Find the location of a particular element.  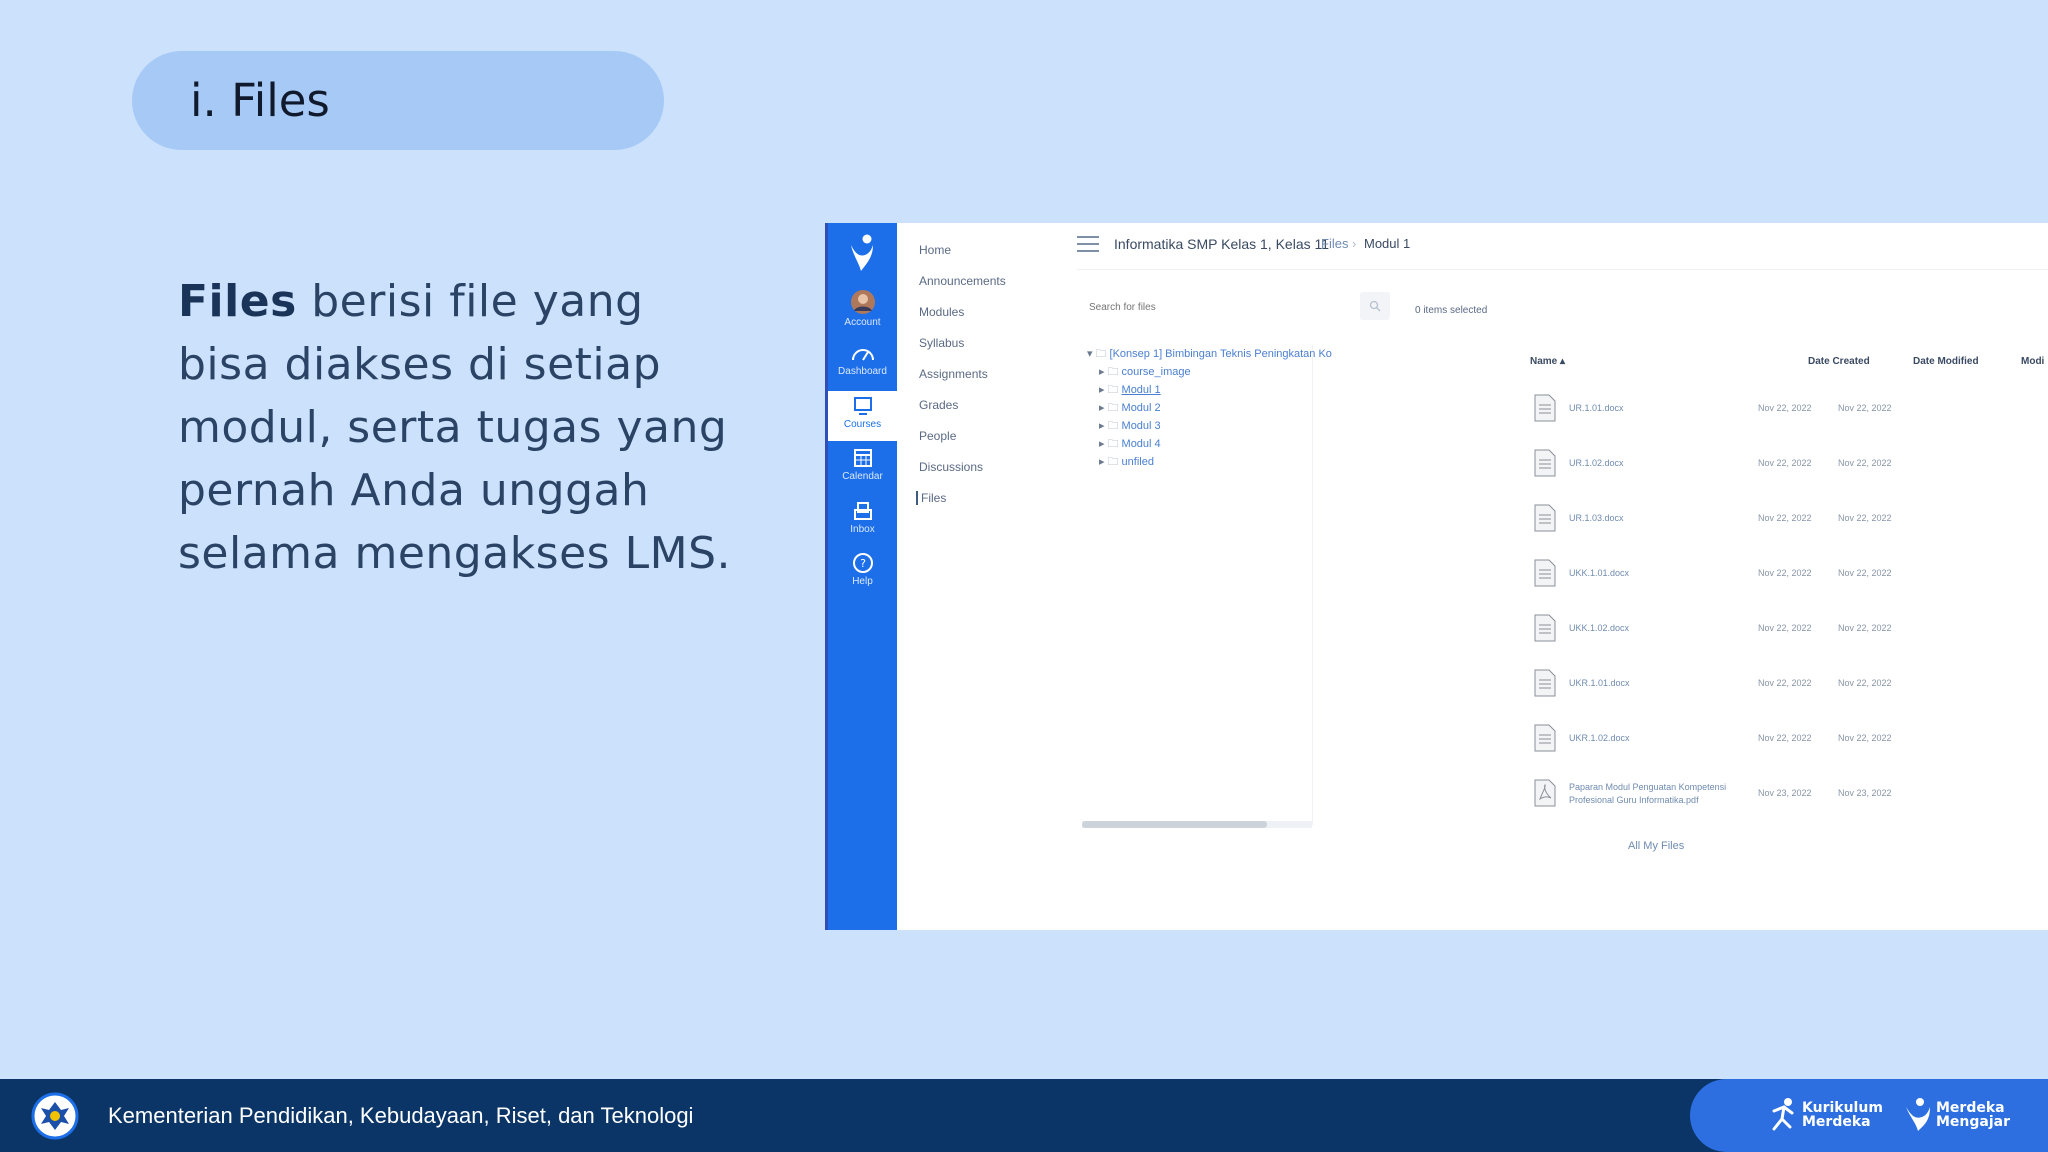

table-row: UKK.1.02.docx Nov 22, 2022 Nov 22, 2022 is located at coordinates (1791, 634).